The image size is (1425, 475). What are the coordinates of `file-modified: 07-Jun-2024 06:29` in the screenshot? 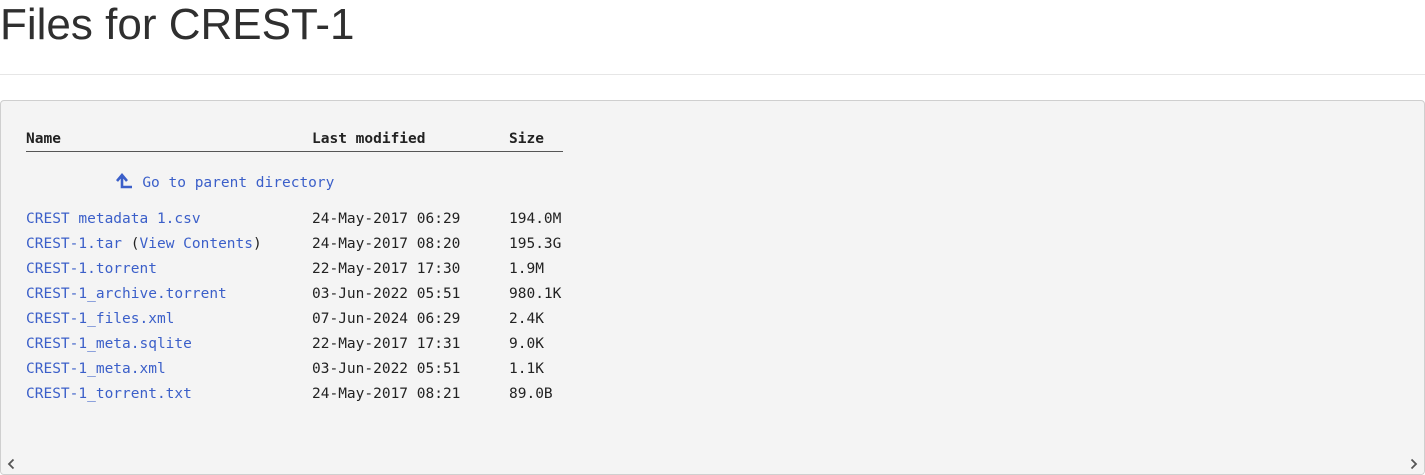 It's located at (386, 319).